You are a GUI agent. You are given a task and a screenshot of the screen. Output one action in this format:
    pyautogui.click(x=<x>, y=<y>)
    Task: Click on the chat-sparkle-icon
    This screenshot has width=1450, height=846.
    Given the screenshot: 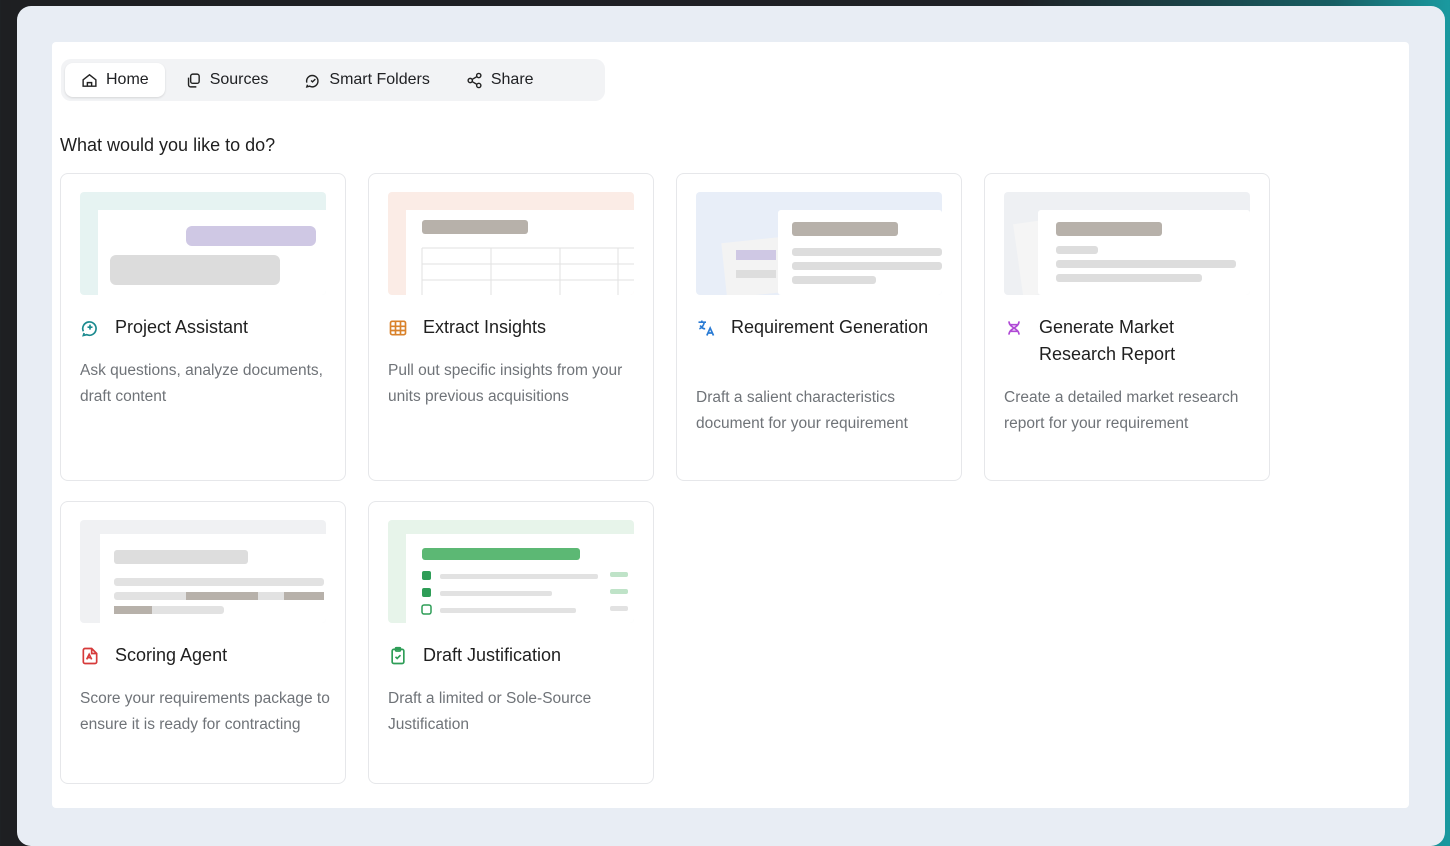 What is the action you would take?
    pyautogui.click(x=89, y=329)
    